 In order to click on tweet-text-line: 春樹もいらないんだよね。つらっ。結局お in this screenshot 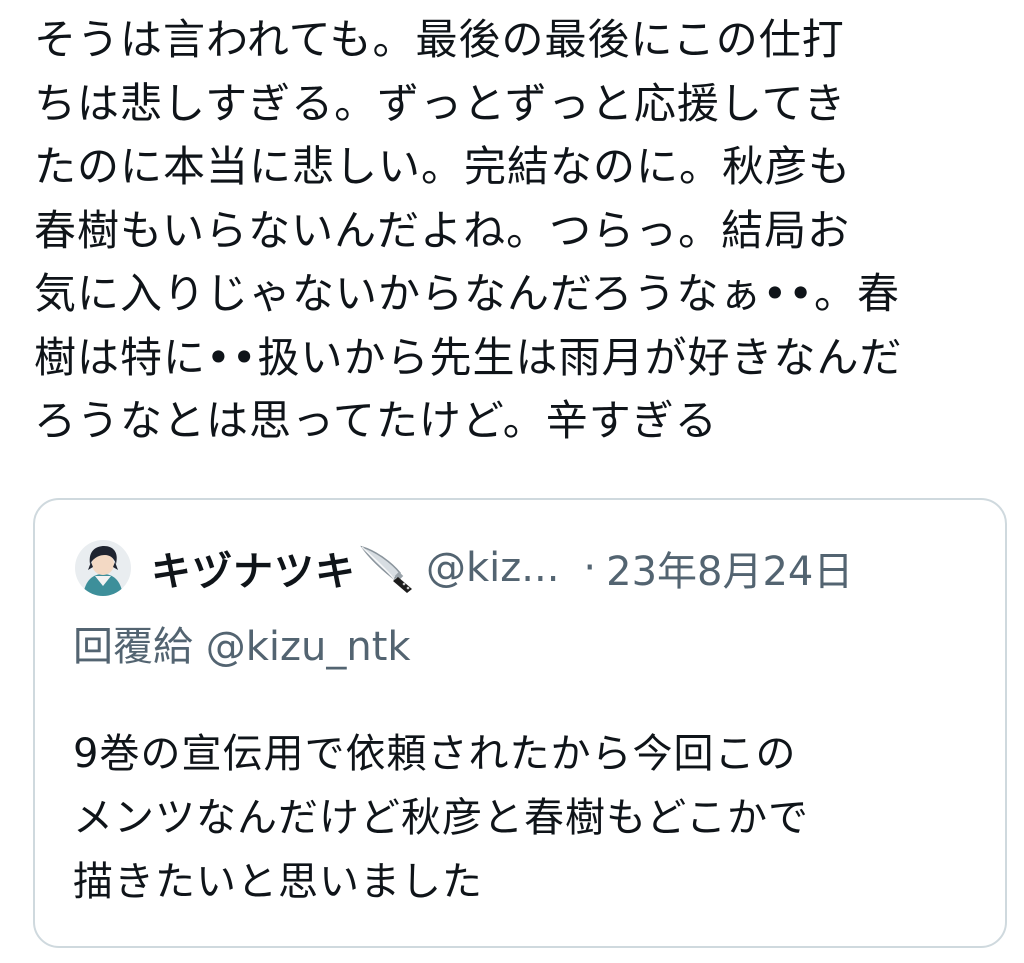, I will do `click(442, 230)`.